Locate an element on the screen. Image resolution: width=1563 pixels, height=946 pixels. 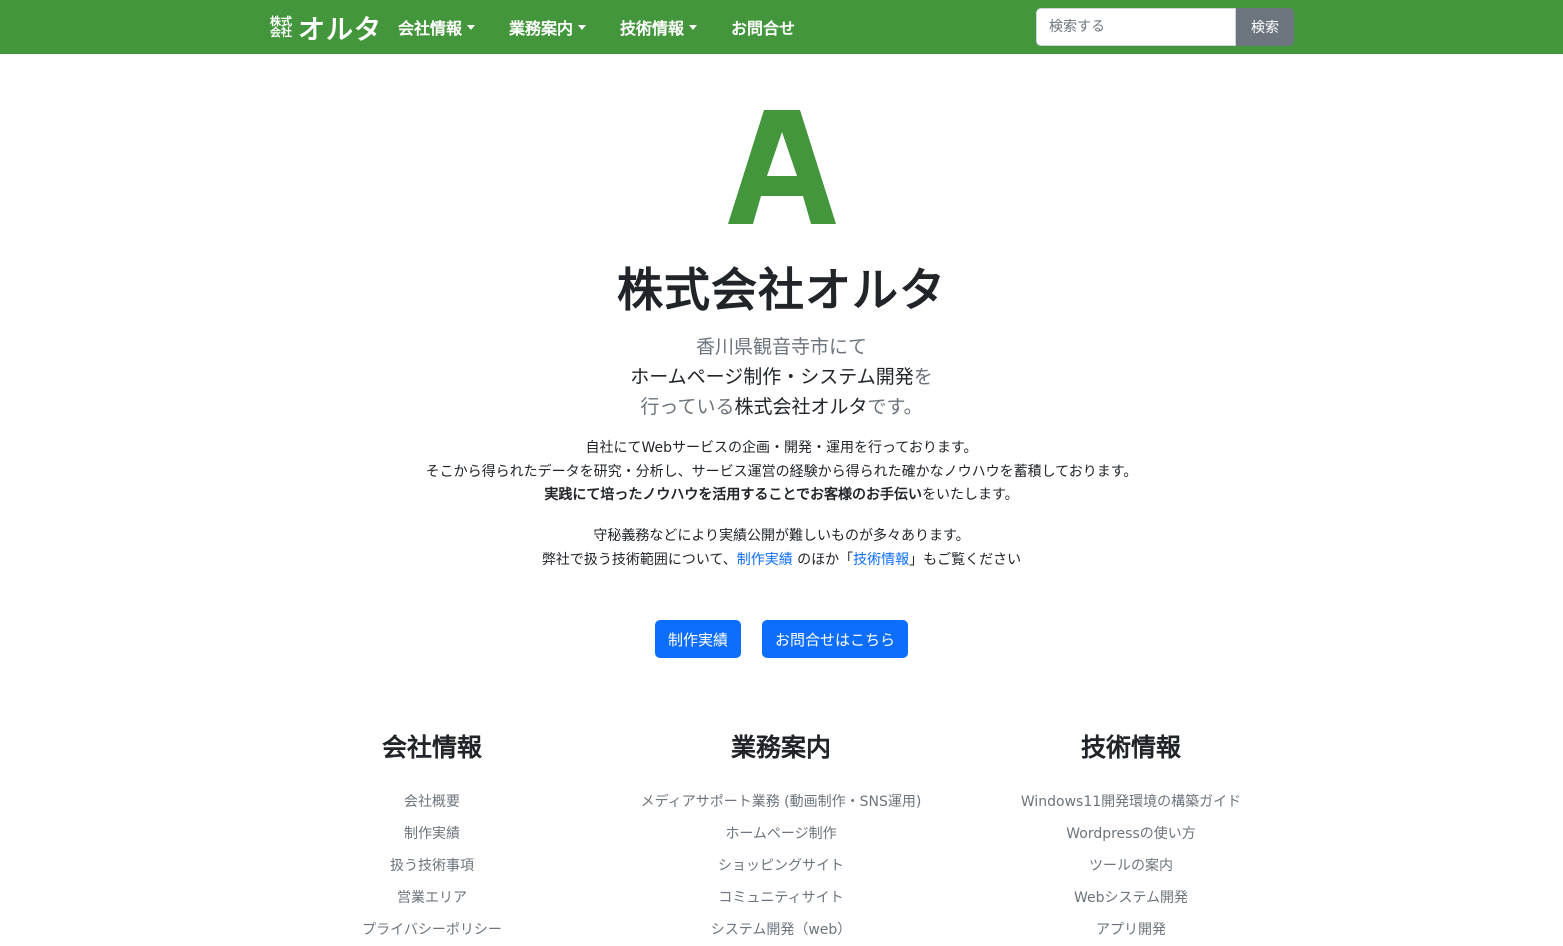
list-item: ホームページ制作 is located at coordinates (781, 834).